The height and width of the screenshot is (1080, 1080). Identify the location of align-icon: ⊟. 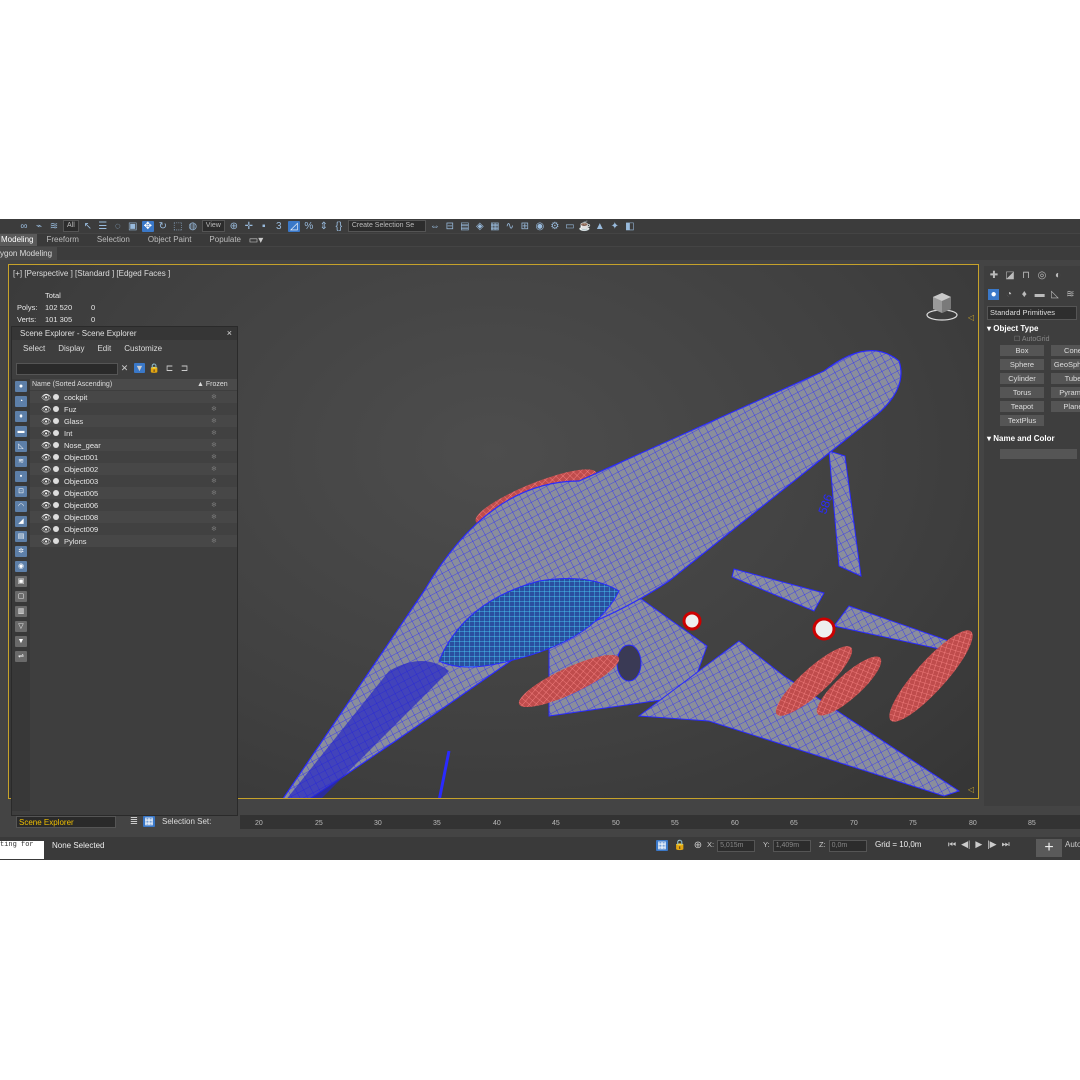
(450, 226).